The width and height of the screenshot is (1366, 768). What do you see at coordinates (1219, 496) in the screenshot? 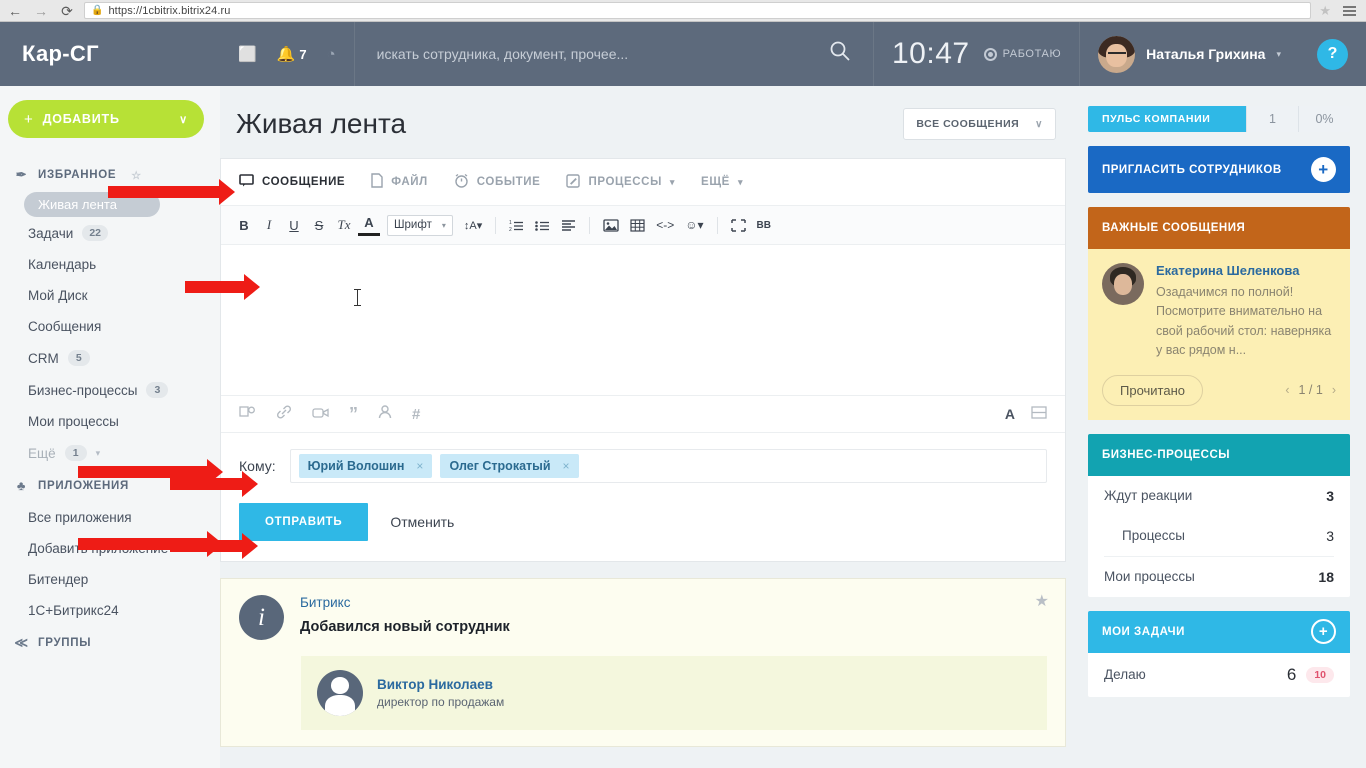
I see `process-row-awaiting: Ждут реакции 3` at bounding box center [1219, 496].